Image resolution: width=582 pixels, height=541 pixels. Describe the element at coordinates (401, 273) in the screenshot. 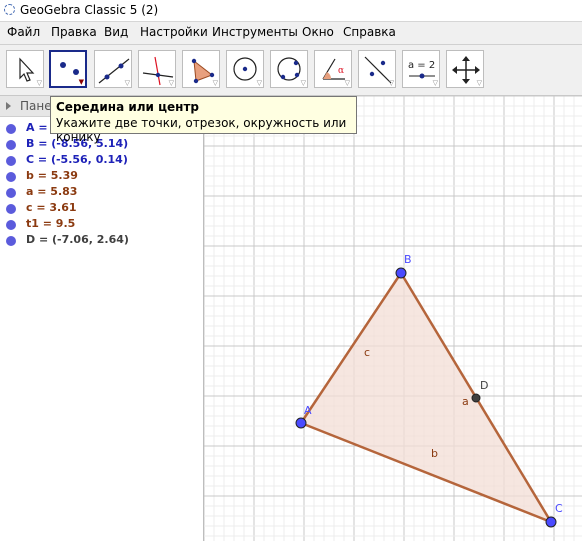

I see `point-b` at that location.